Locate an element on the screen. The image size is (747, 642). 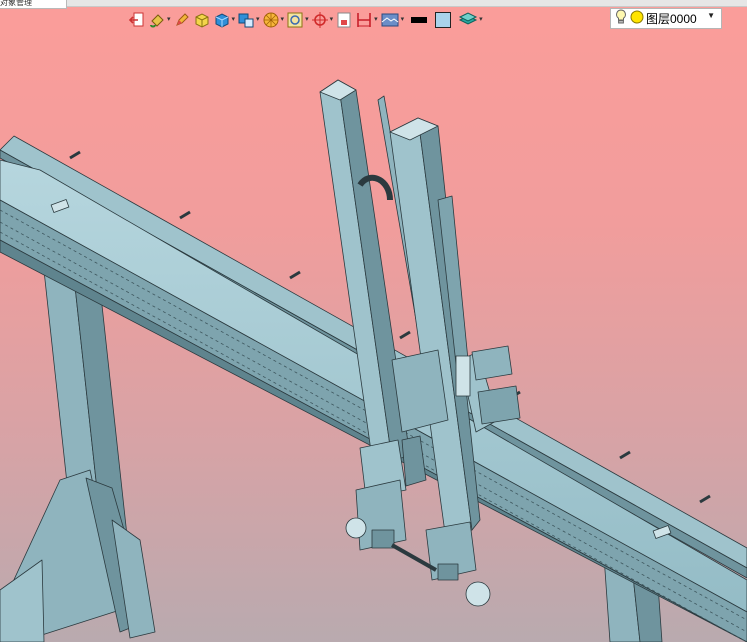
end-effector-left is located at coordinates (376, 515).